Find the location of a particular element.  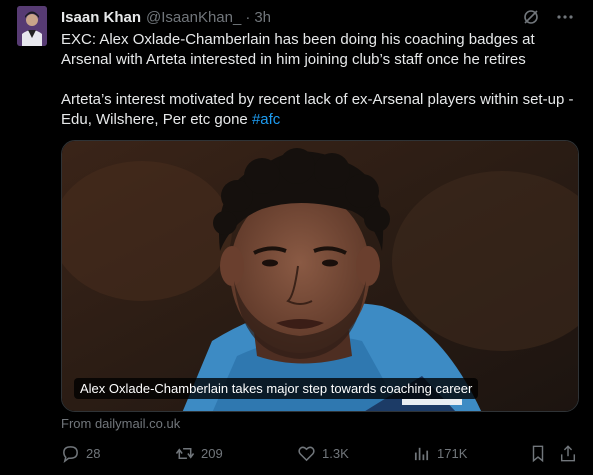

hashtag-link: #afc is located at coordinates (266, 119).